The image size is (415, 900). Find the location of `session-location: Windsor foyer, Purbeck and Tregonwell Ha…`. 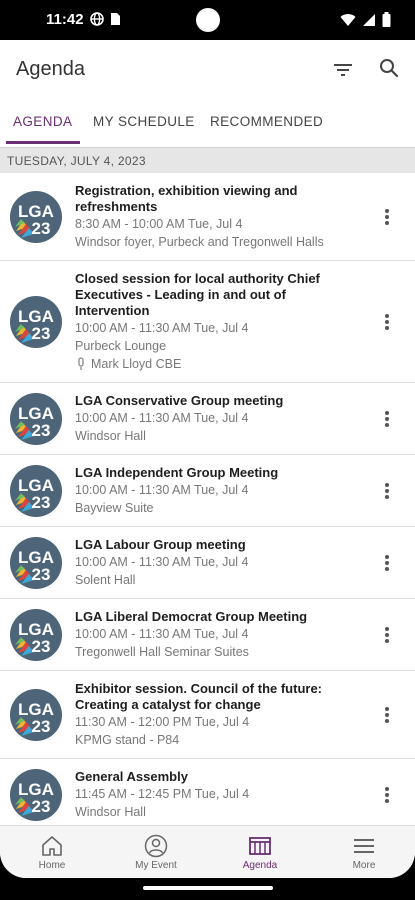

session-location: Windsor foyer, Purbeck and Tregonwell Ha… is located at coordinates (199, 242).